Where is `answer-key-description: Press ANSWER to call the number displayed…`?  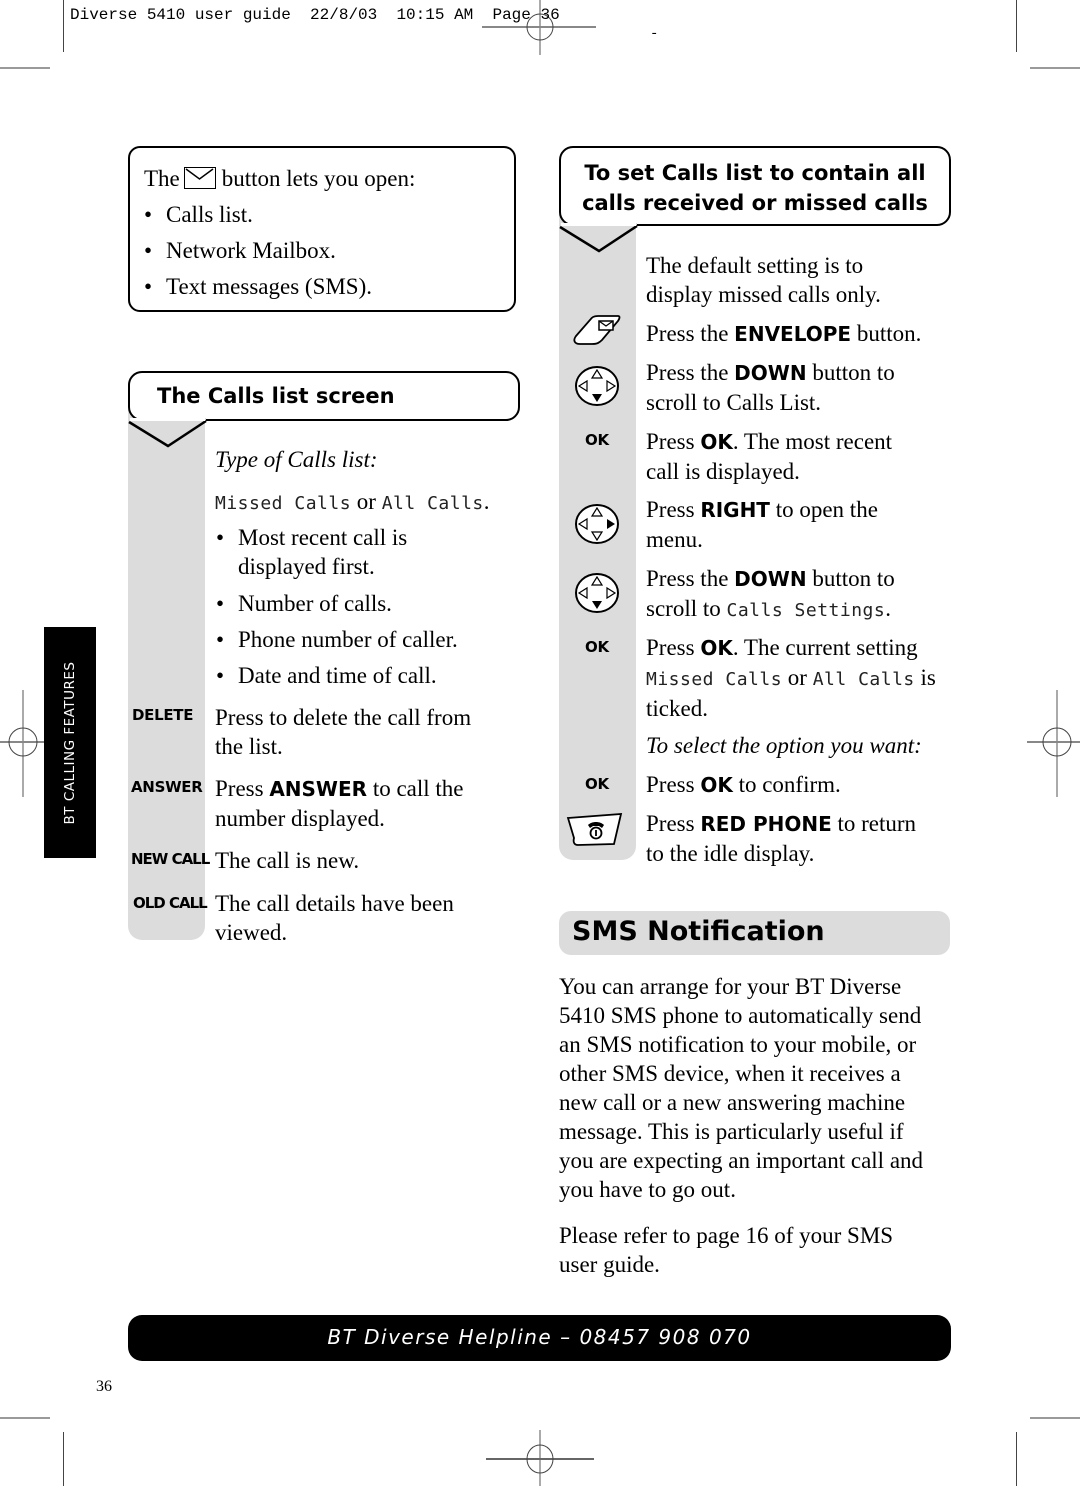 answer-key-description: Press ANSWER to call the number displayed… is located at coordinates (339, 803).